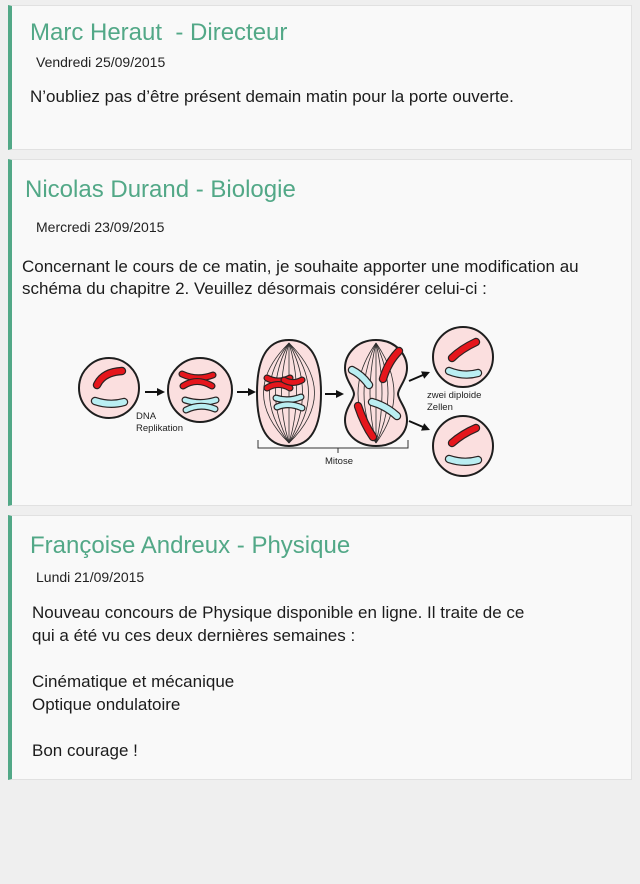 Image resolution: width=640 pixels, height=884 pixels. What do you see at coordinates (376, 393) in the screenshot?
I see `cell-anaphase` at bounding box center [376, 393].